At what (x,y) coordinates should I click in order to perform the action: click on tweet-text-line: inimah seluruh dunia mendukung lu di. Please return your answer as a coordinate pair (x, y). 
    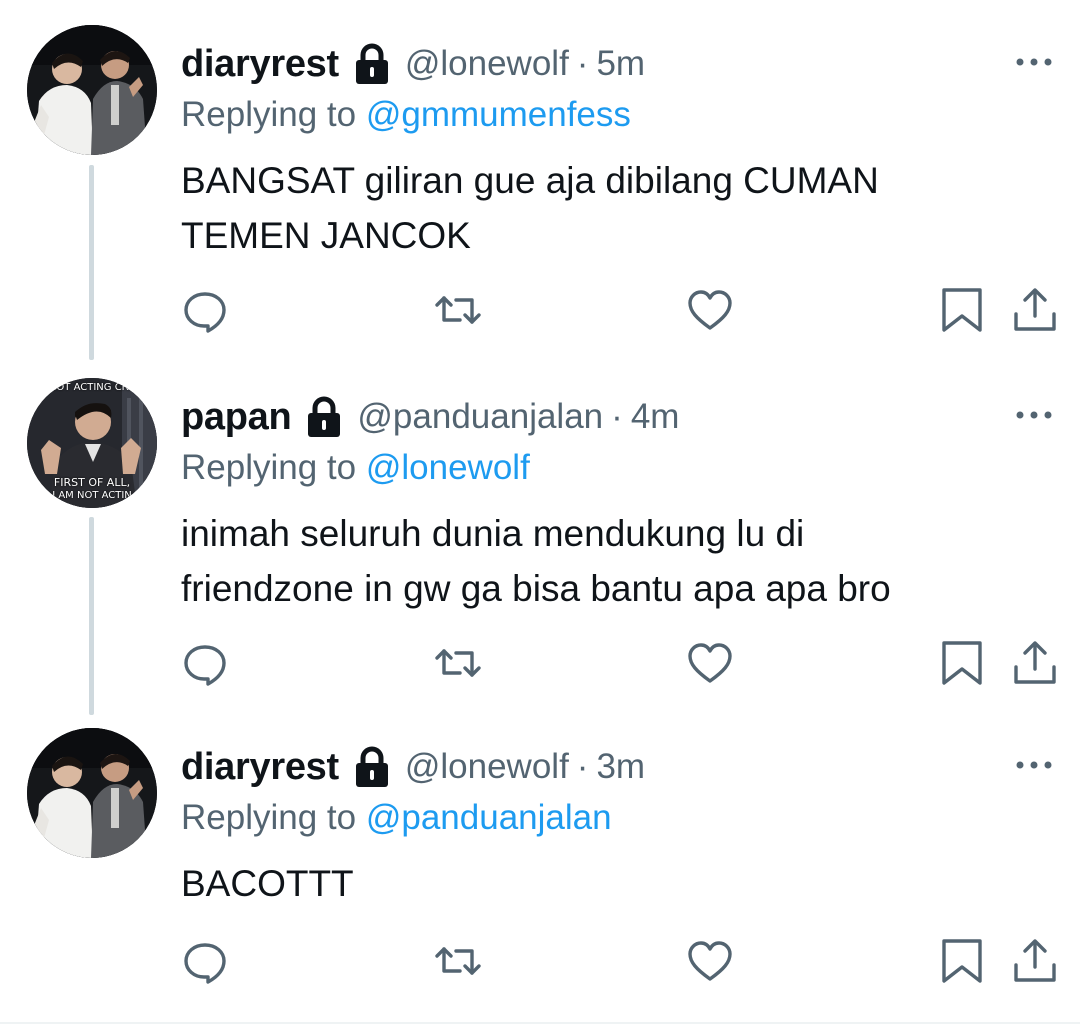
    Looking at the image, I should click on (493, 533).